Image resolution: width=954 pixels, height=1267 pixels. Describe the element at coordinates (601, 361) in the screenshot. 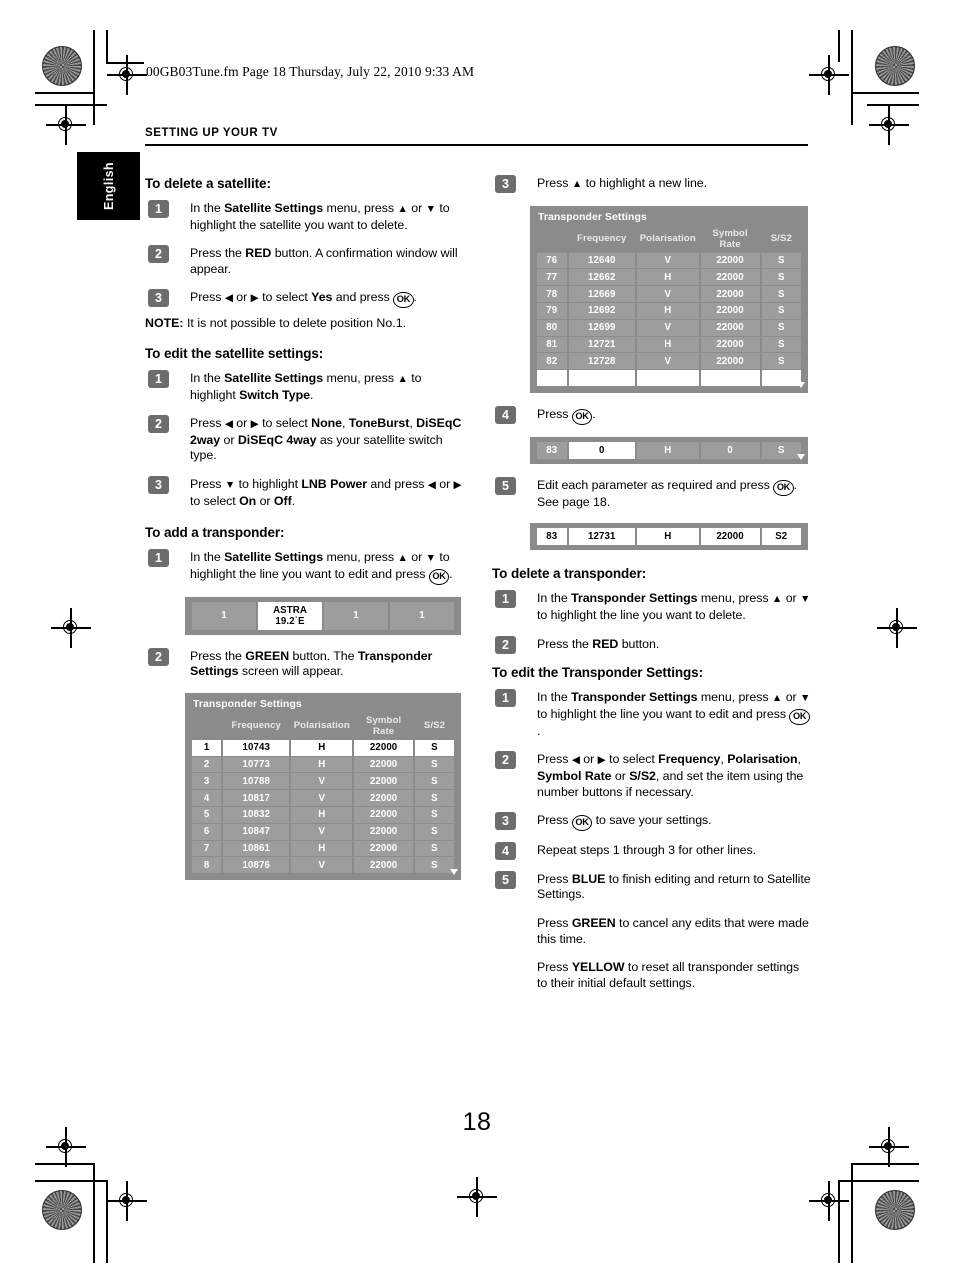

I see `table-cell: 12728` at that location.